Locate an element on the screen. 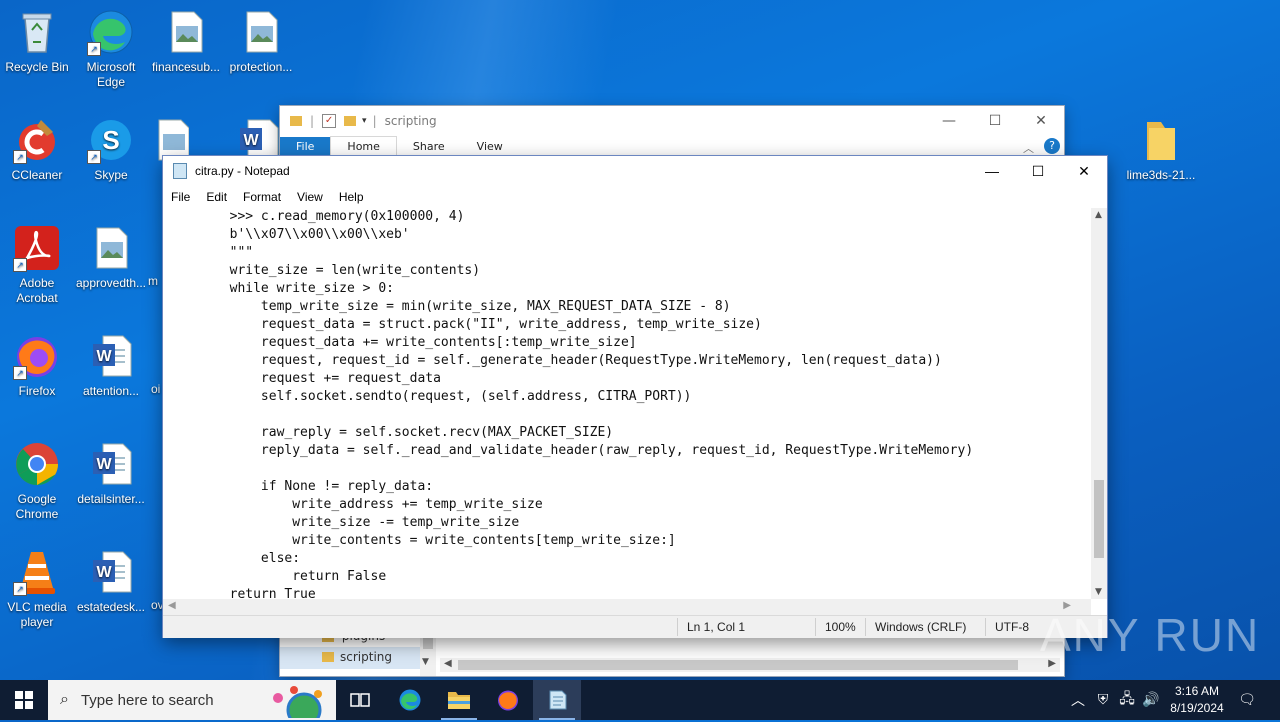 This screenshot has width=1280, height=722. network-security-icon: ⛨ is located at coordinates (1103, 700).